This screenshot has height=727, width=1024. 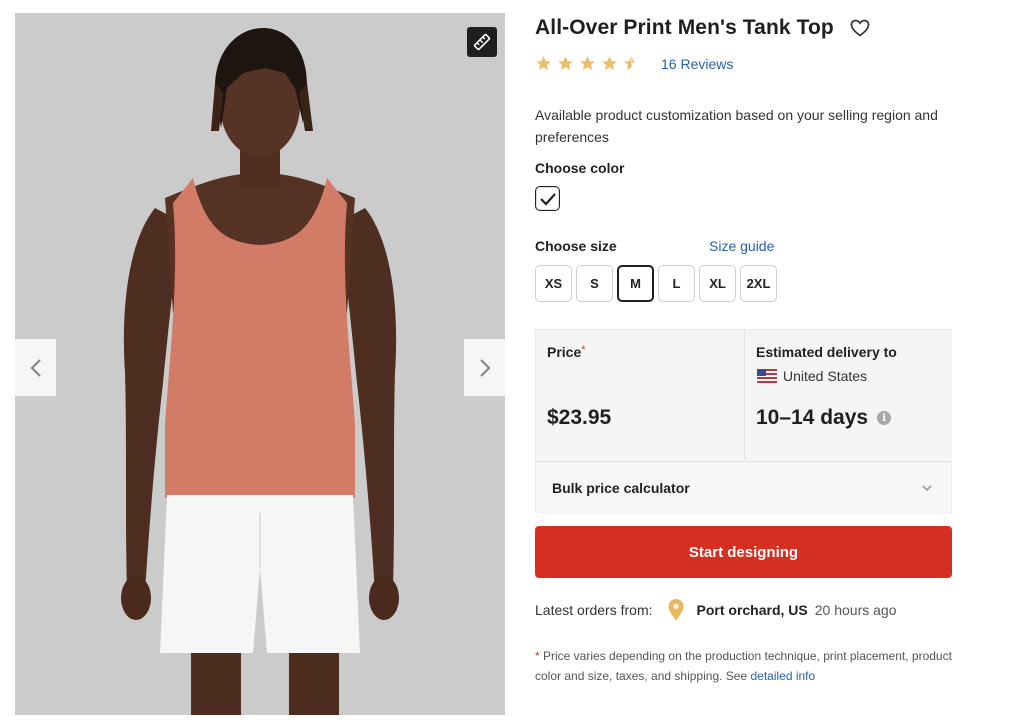 I want to click on gallery-next-button, so click(x=484, y=367).